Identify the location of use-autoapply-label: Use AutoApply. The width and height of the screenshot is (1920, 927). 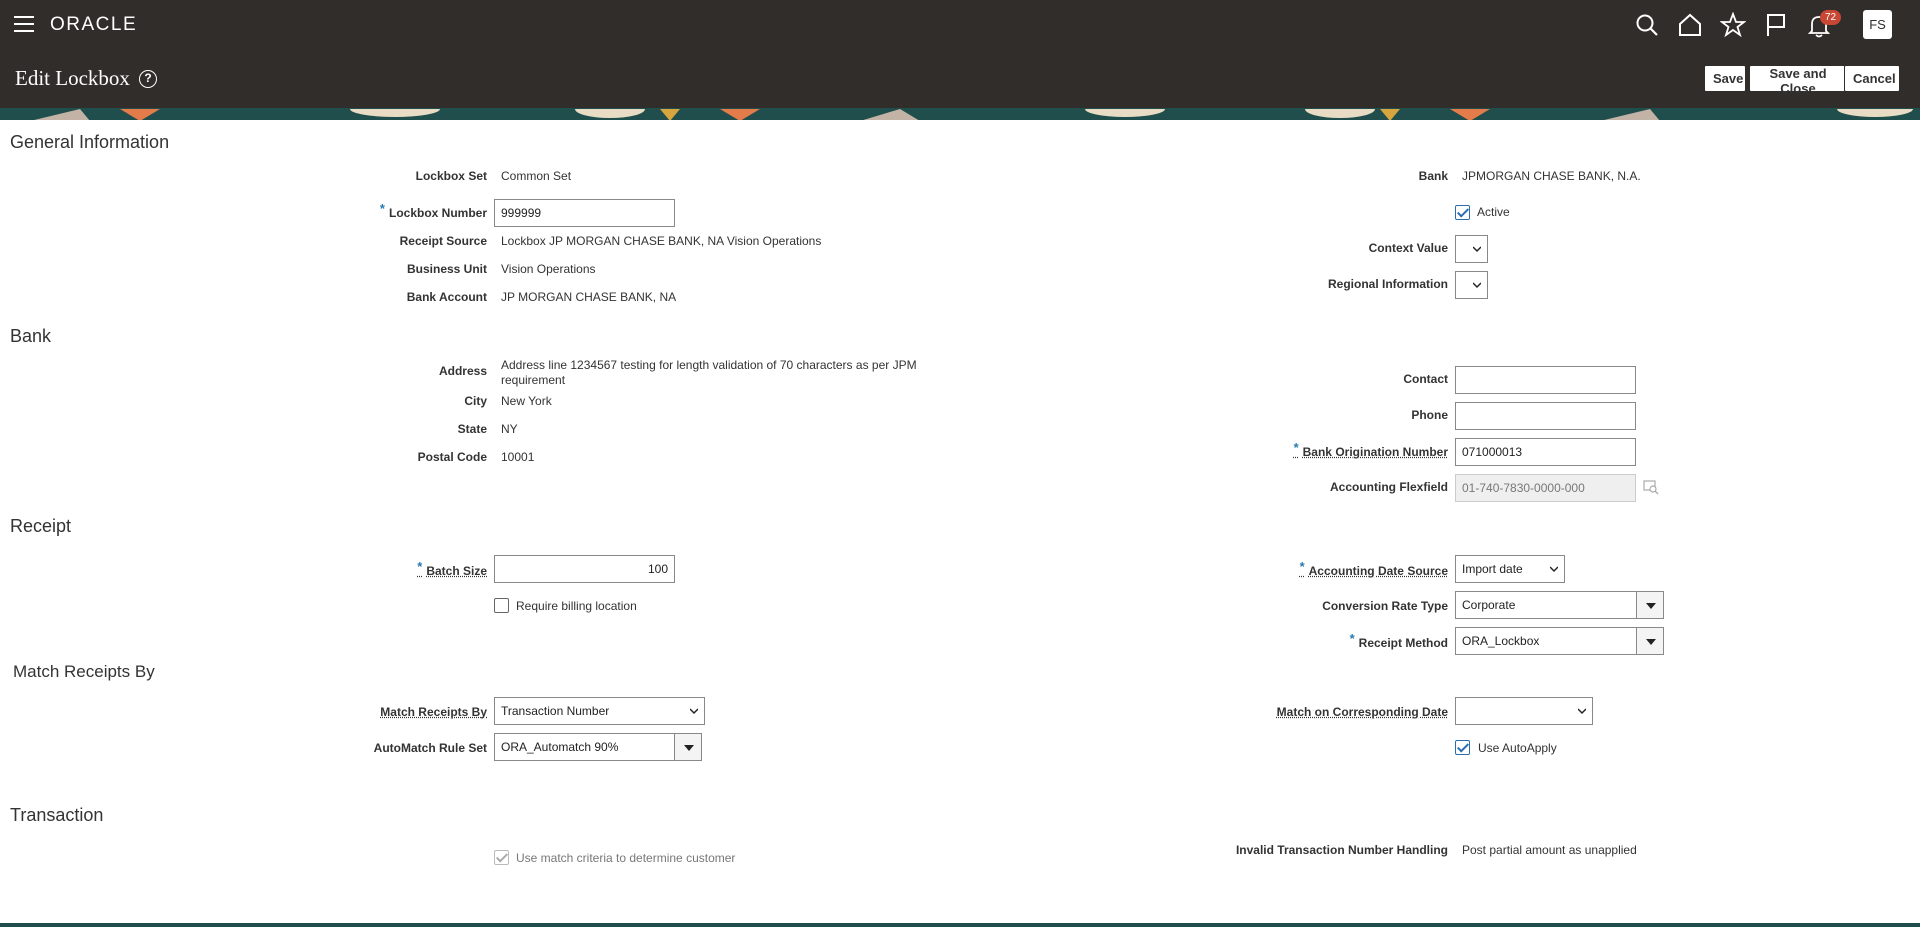
(1517, 748).